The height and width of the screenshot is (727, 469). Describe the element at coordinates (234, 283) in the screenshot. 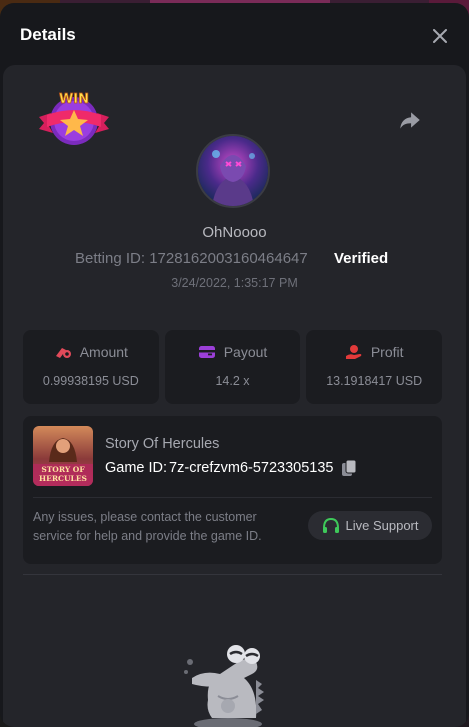

I see `bet-timestamp: 3/24/2022, 1:35:17 PM` at that location.